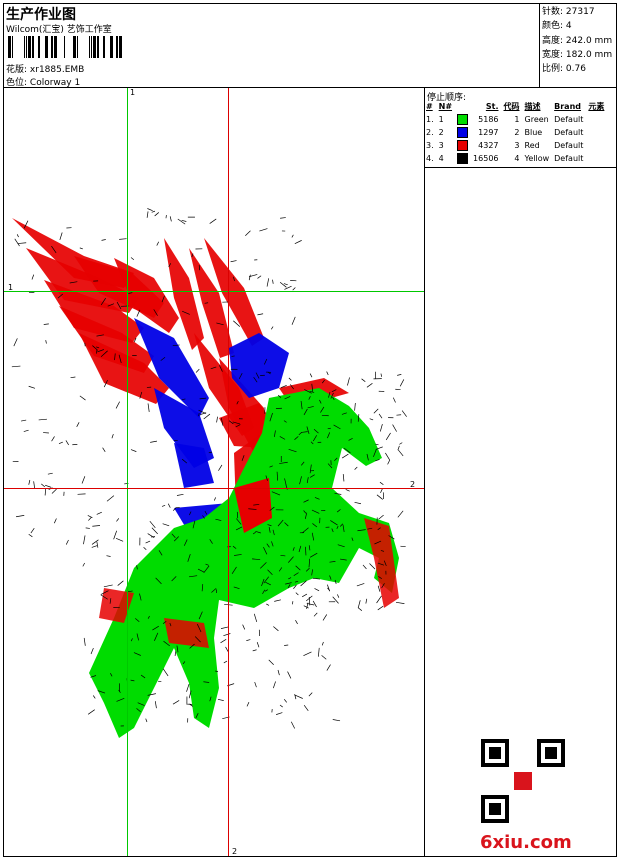  I want to click on qr-code, so click(523, 781).